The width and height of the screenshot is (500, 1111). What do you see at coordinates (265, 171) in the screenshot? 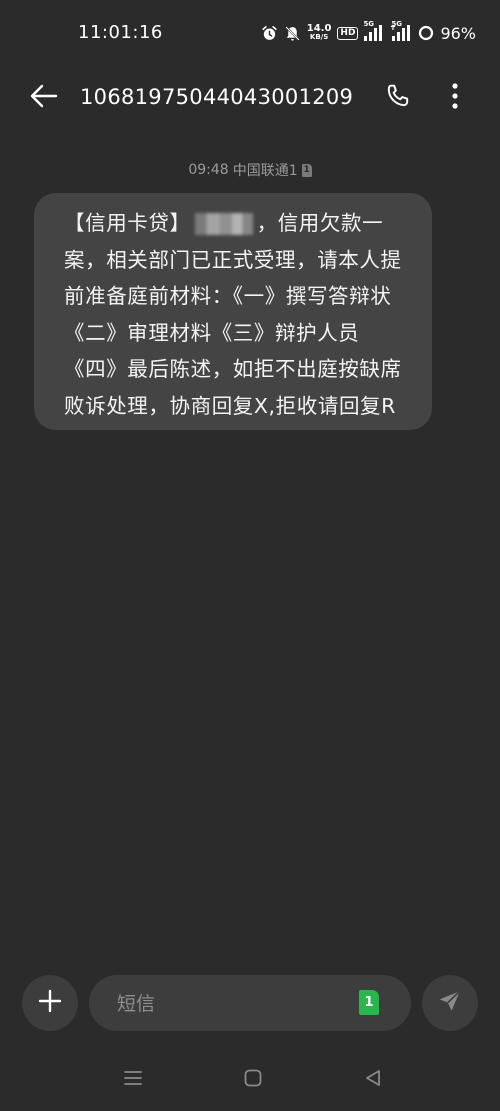
I see `message-carrier: 中国联通1` at bounding box center [265, 171].